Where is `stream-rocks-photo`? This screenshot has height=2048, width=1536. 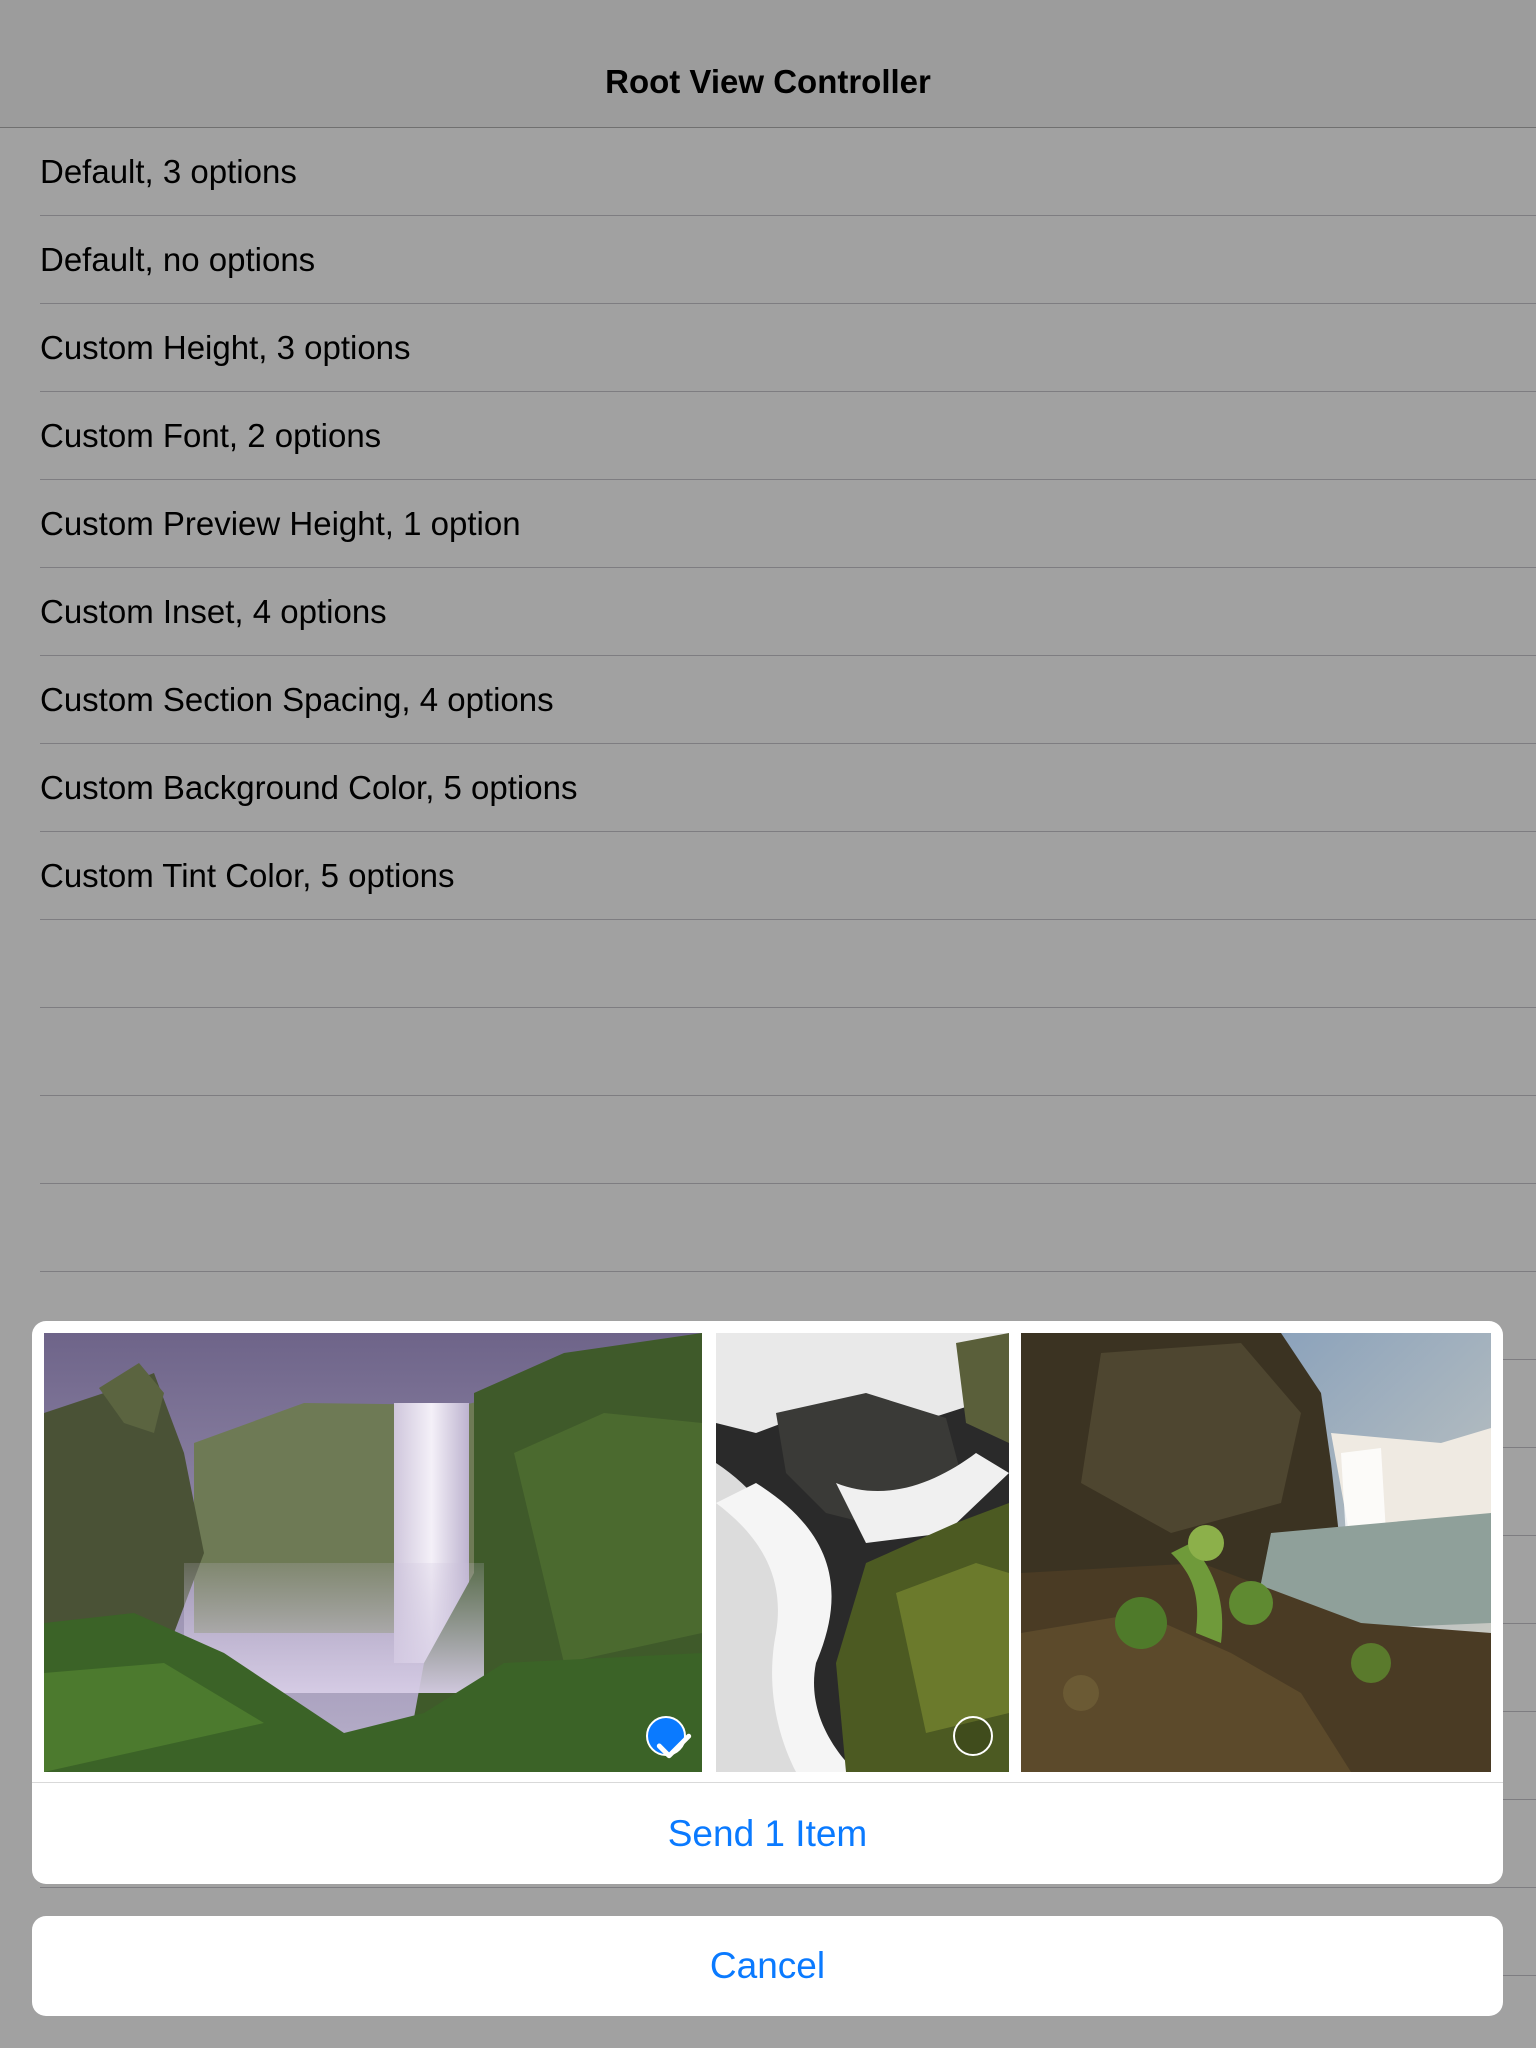 stream-rocks-photo is located at coordinates (862, 1552).